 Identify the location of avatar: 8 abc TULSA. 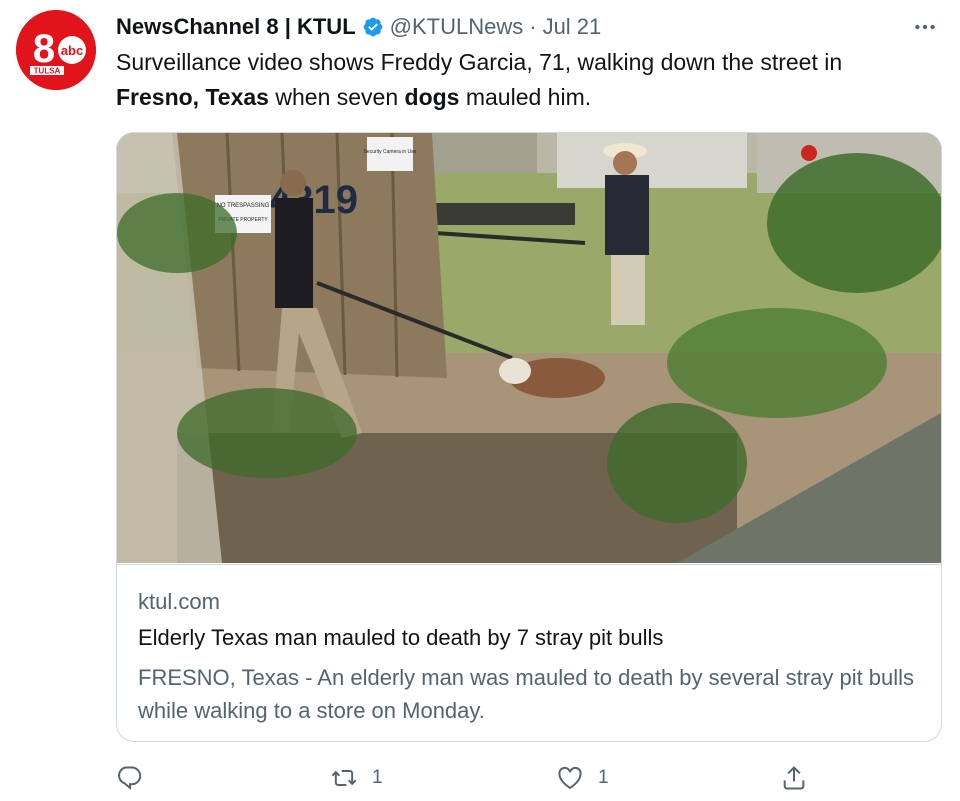
(56, 50).